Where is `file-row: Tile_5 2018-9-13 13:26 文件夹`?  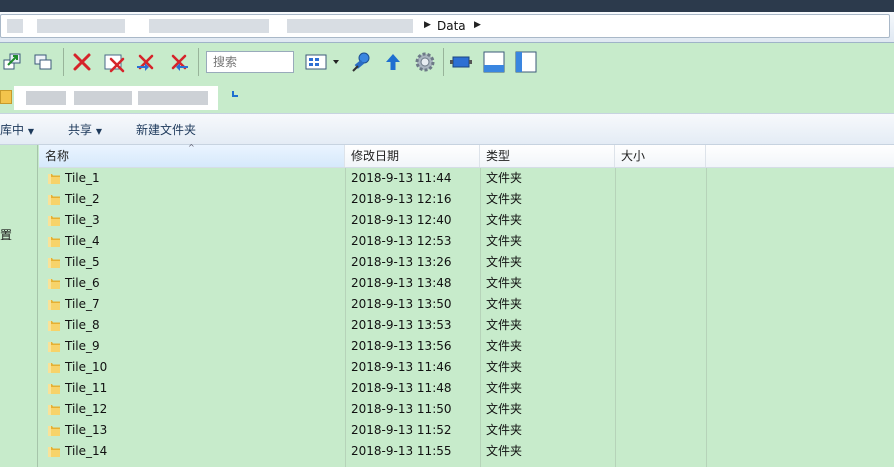 file-row: Tile_5 2018-9-13 13:26 文件夹 is located at coordinates (466, 262).